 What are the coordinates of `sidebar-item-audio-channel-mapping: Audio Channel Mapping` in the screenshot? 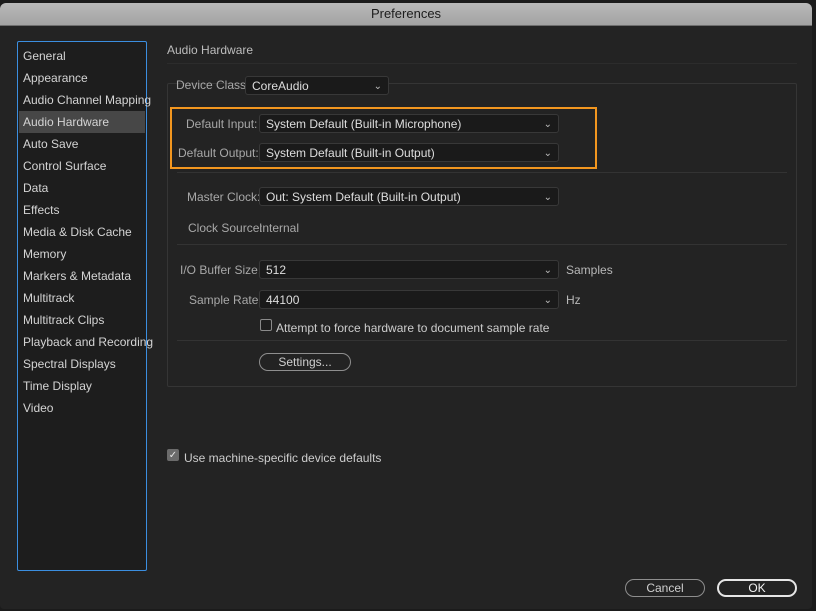 It's located at (84, 100).